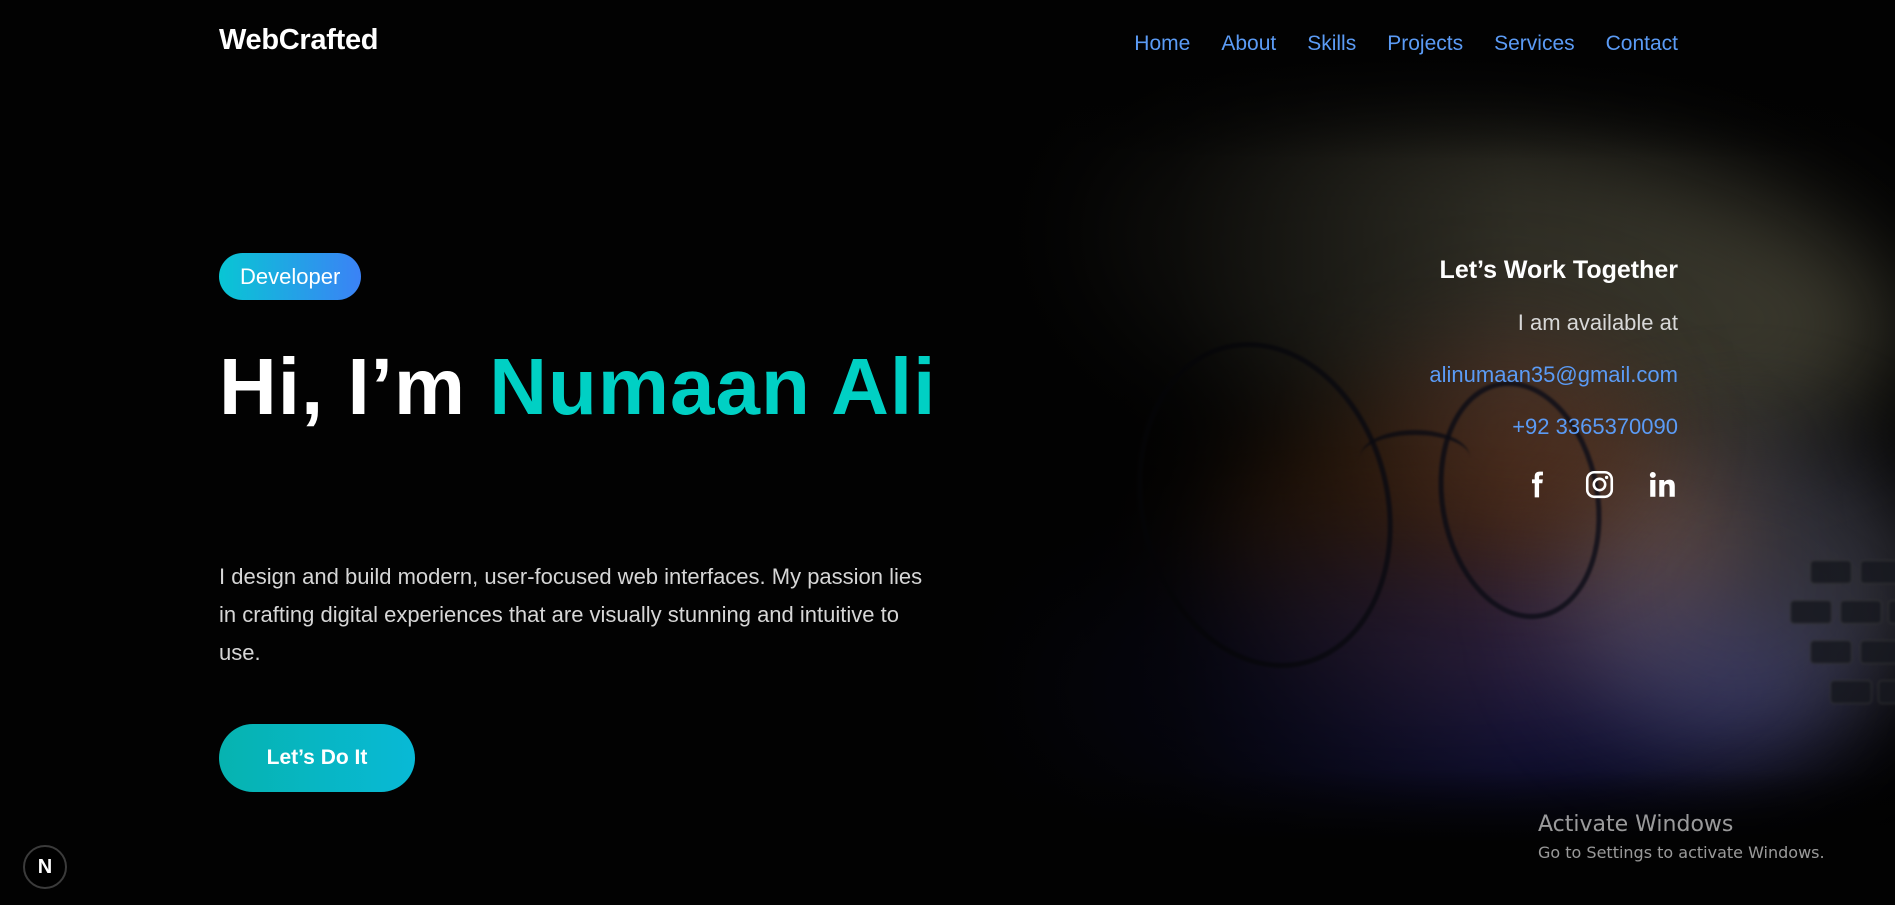  I want to click on nextjs-dev-indicator: N, so click(45, 867).